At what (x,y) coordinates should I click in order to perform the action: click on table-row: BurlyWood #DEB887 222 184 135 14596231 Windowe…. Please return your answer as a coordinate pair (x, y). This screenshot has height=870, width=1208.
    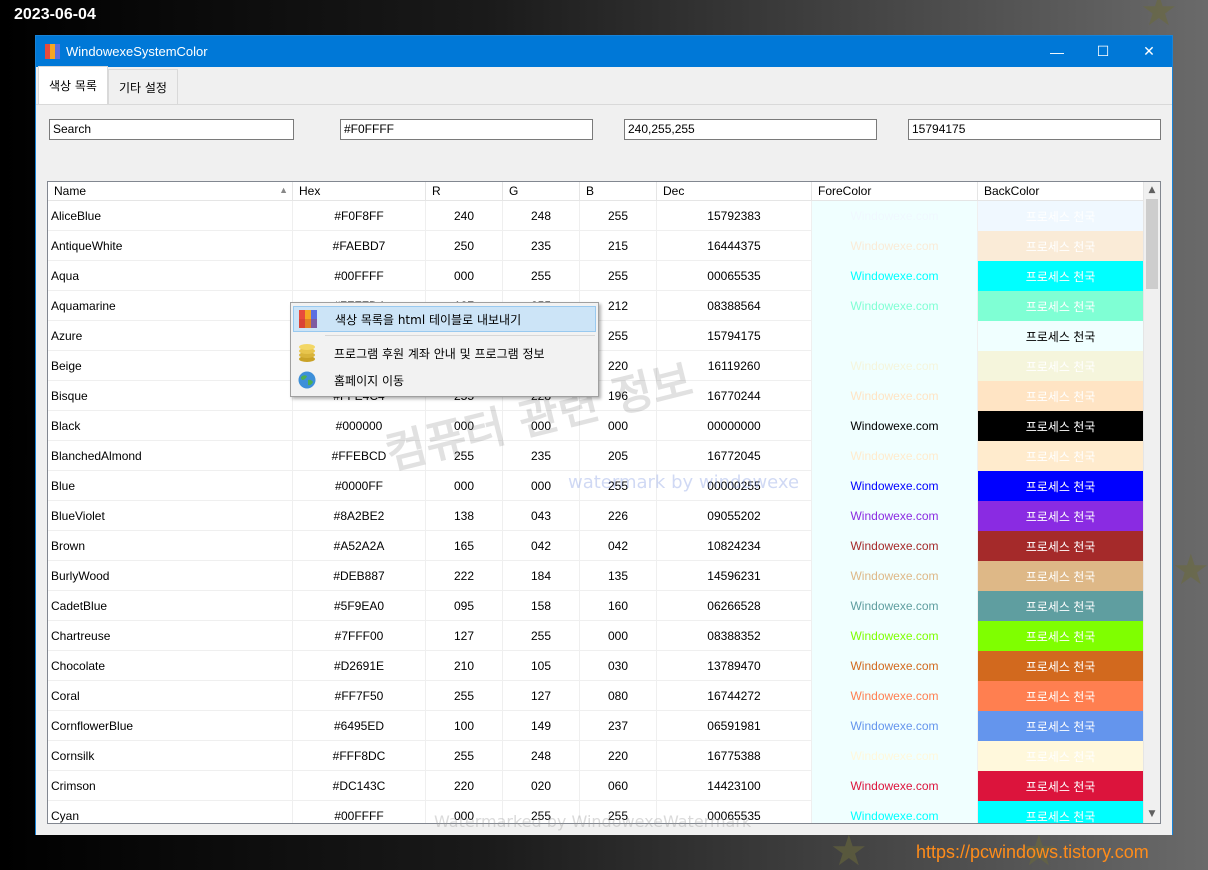
    Looking at the image, I should click on (596, 576).